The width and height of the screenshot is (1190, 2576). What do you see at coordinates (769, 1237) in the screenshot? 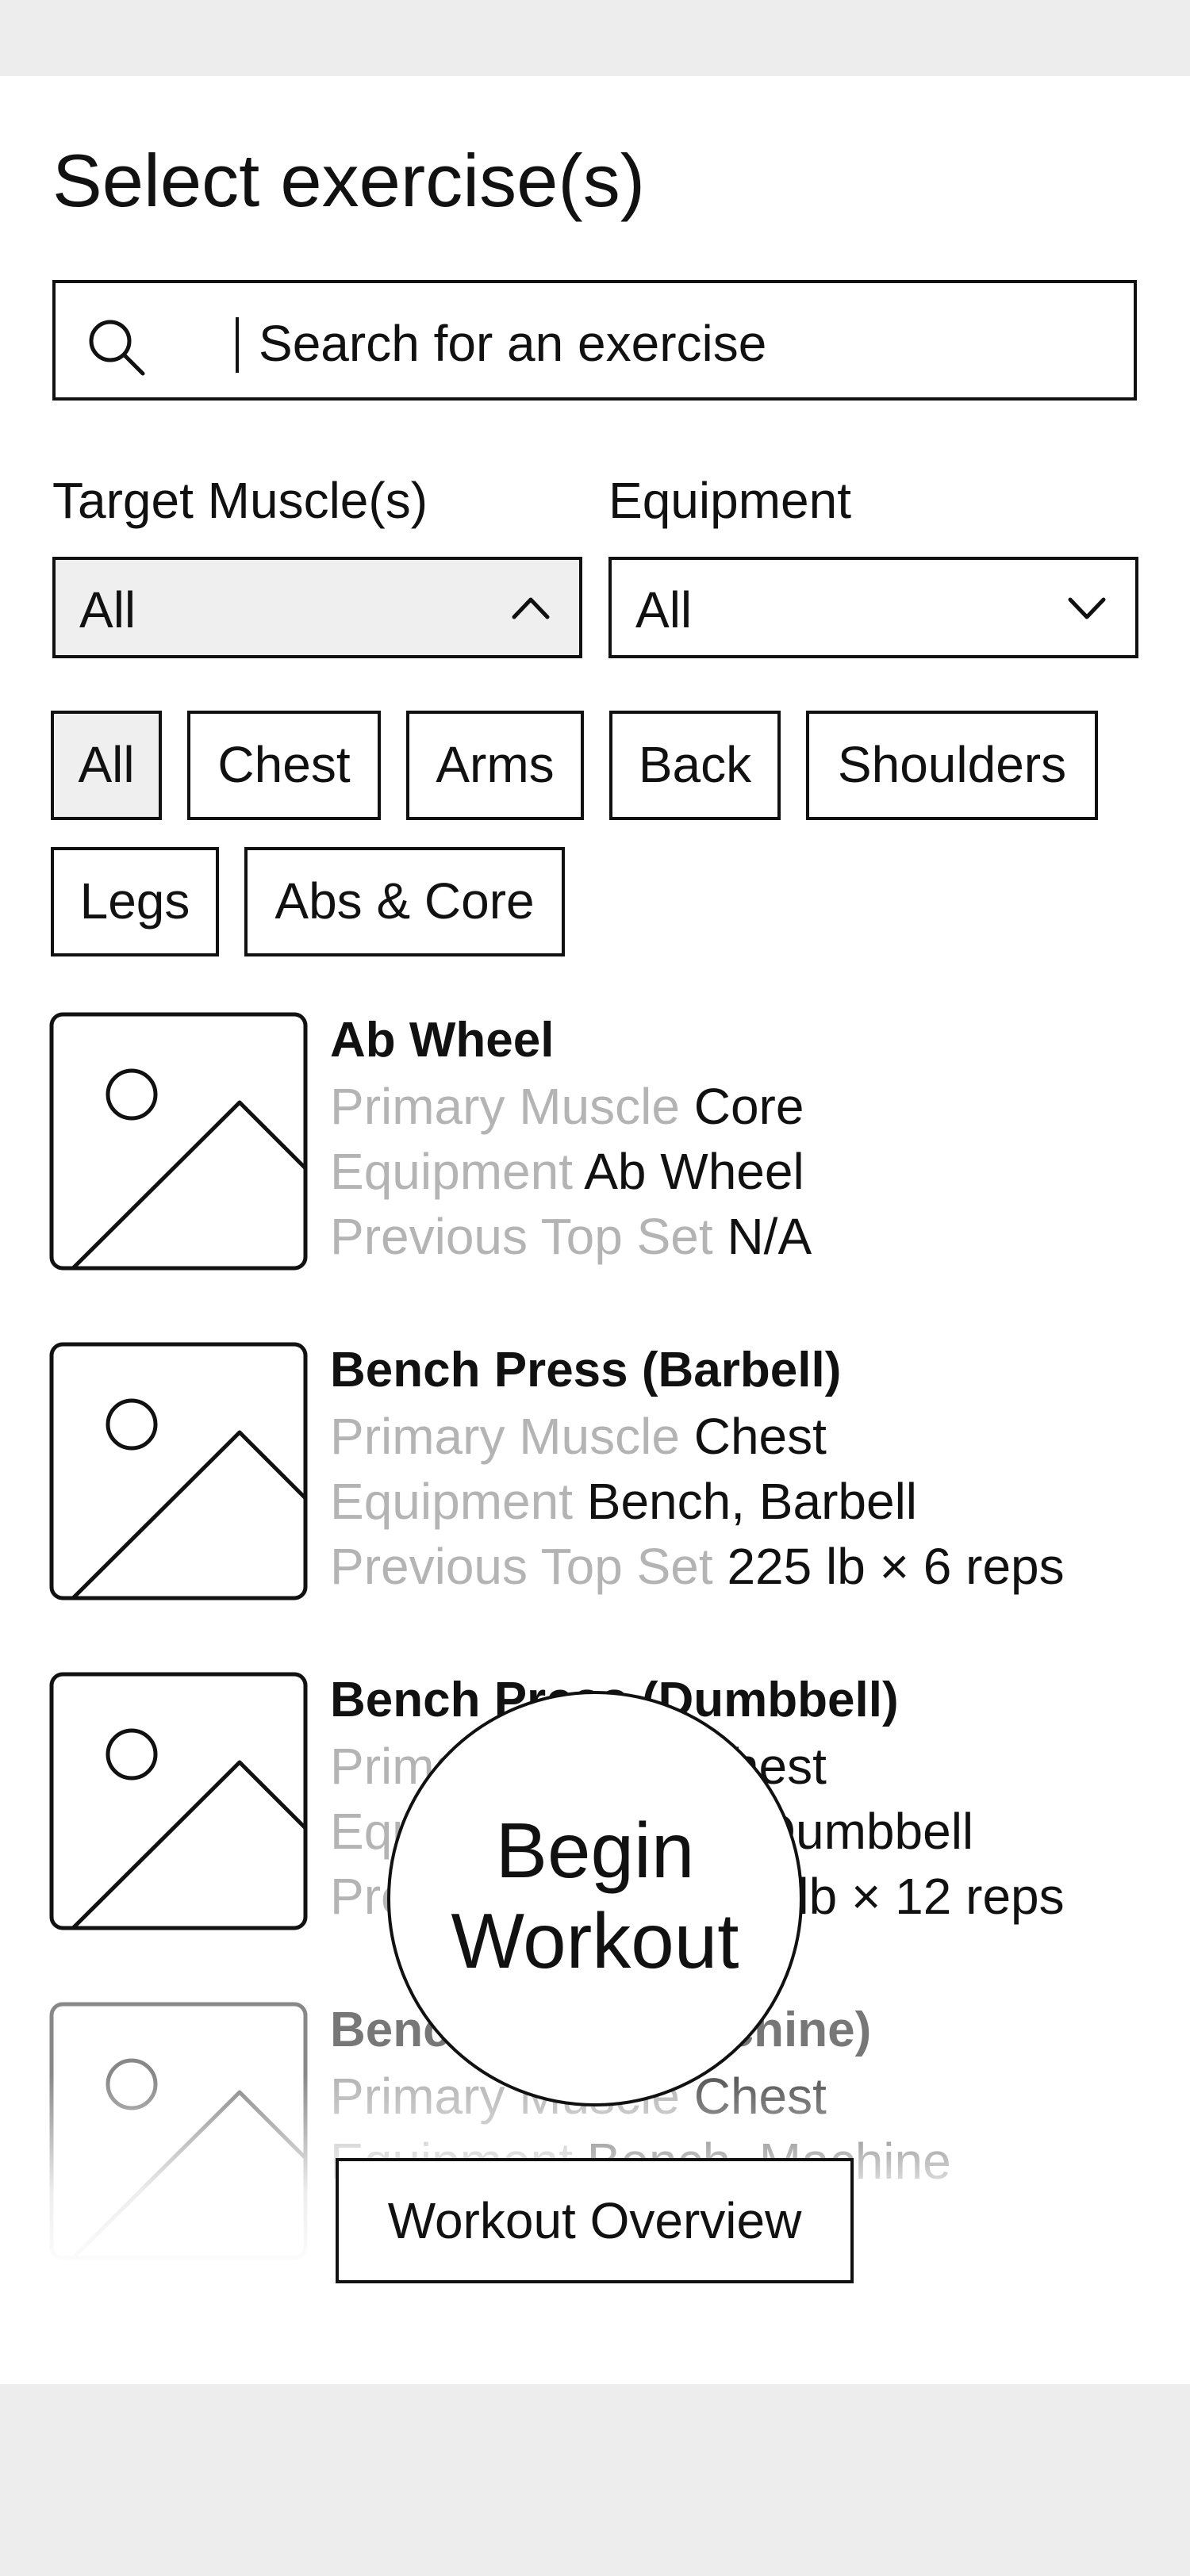
I see `previous-top-set-value: N/A` at bounding box center [769, 1237].